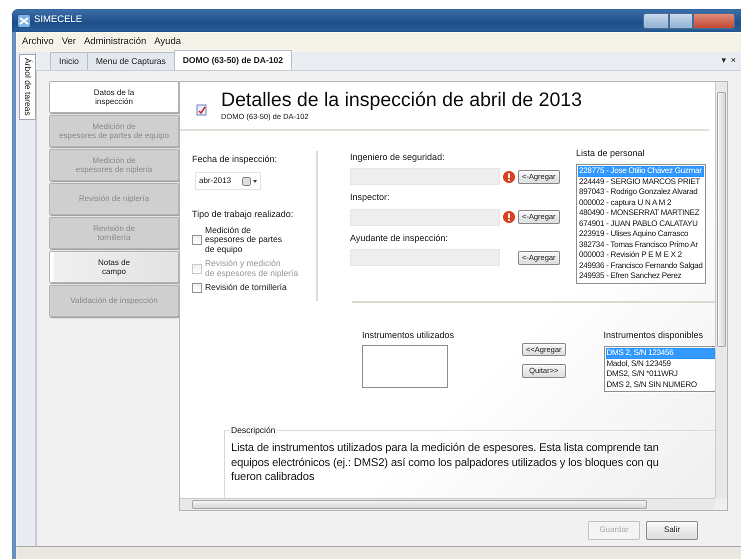  What do you see at coordinates (672, 530) in the screenshot?
I see `exit-button: Salir` at bounding box center [672, 530].